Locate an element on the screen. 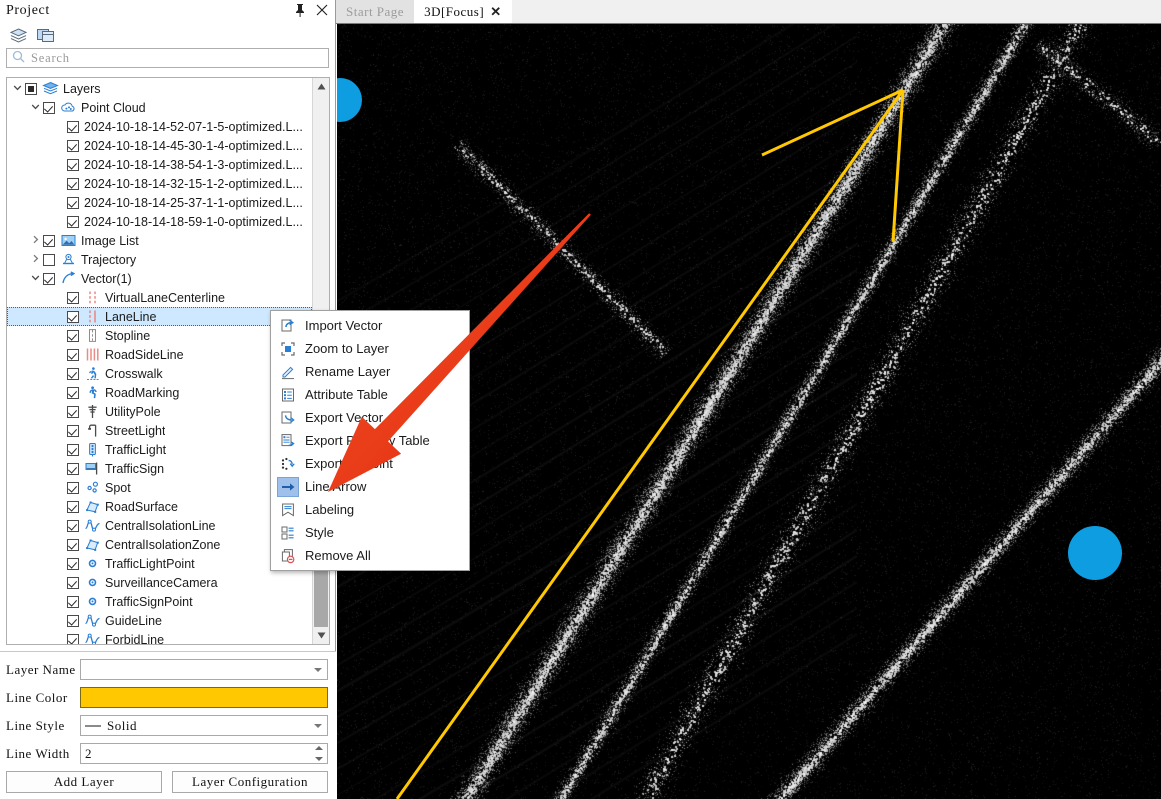  windows-tile-icon is located at coordinates (45, 35).